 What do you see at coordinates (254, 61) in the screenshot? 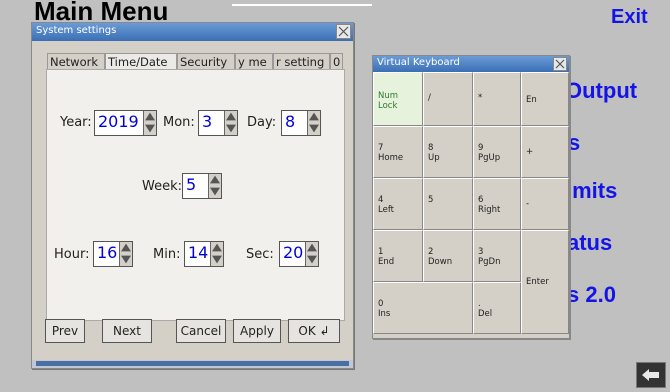
I see `tab-theme: y me` at bounding box center [254, 61].